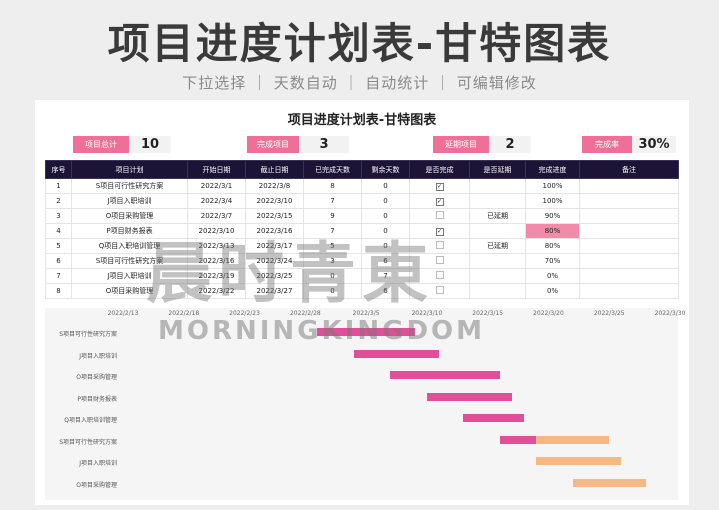  Describe the element at coordinates (216, 169) in the screenshot. I see `column-header: 开始日期` at that location.